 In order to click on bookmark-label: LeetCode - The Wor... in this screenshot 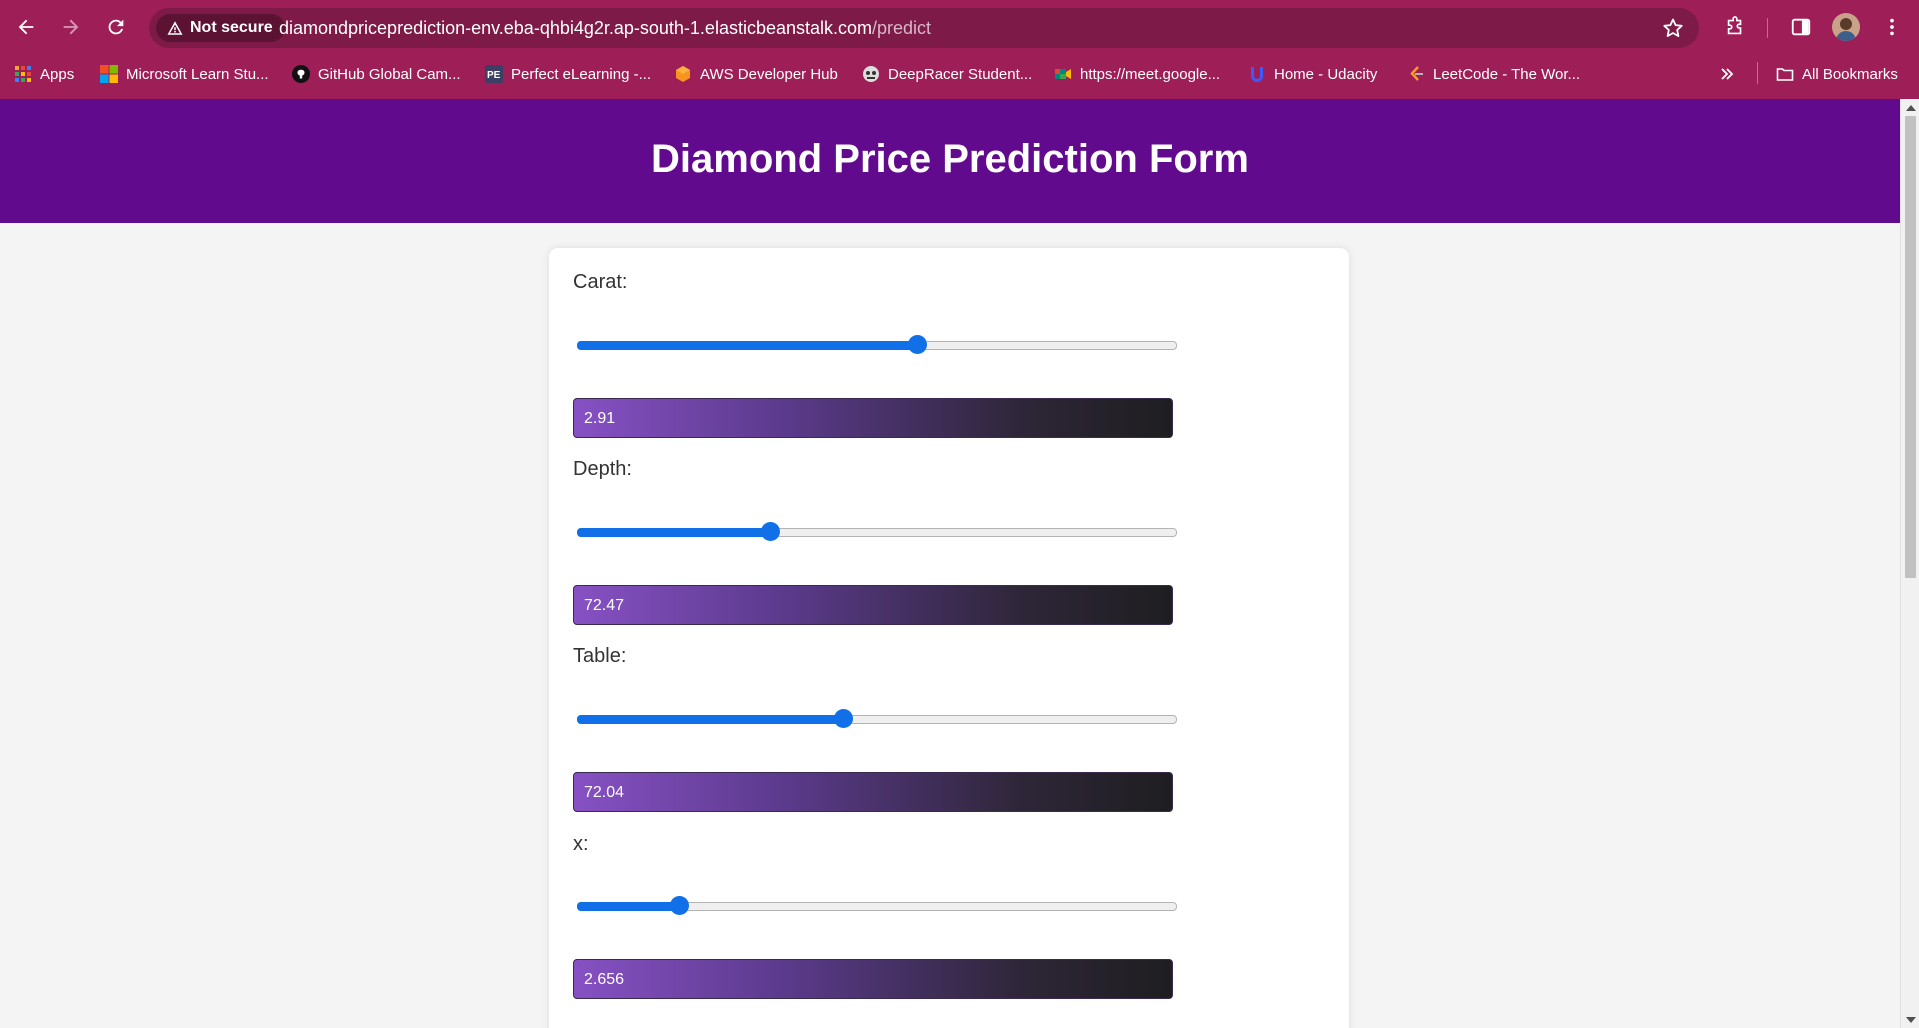, I will do `click(1507, 74)`.